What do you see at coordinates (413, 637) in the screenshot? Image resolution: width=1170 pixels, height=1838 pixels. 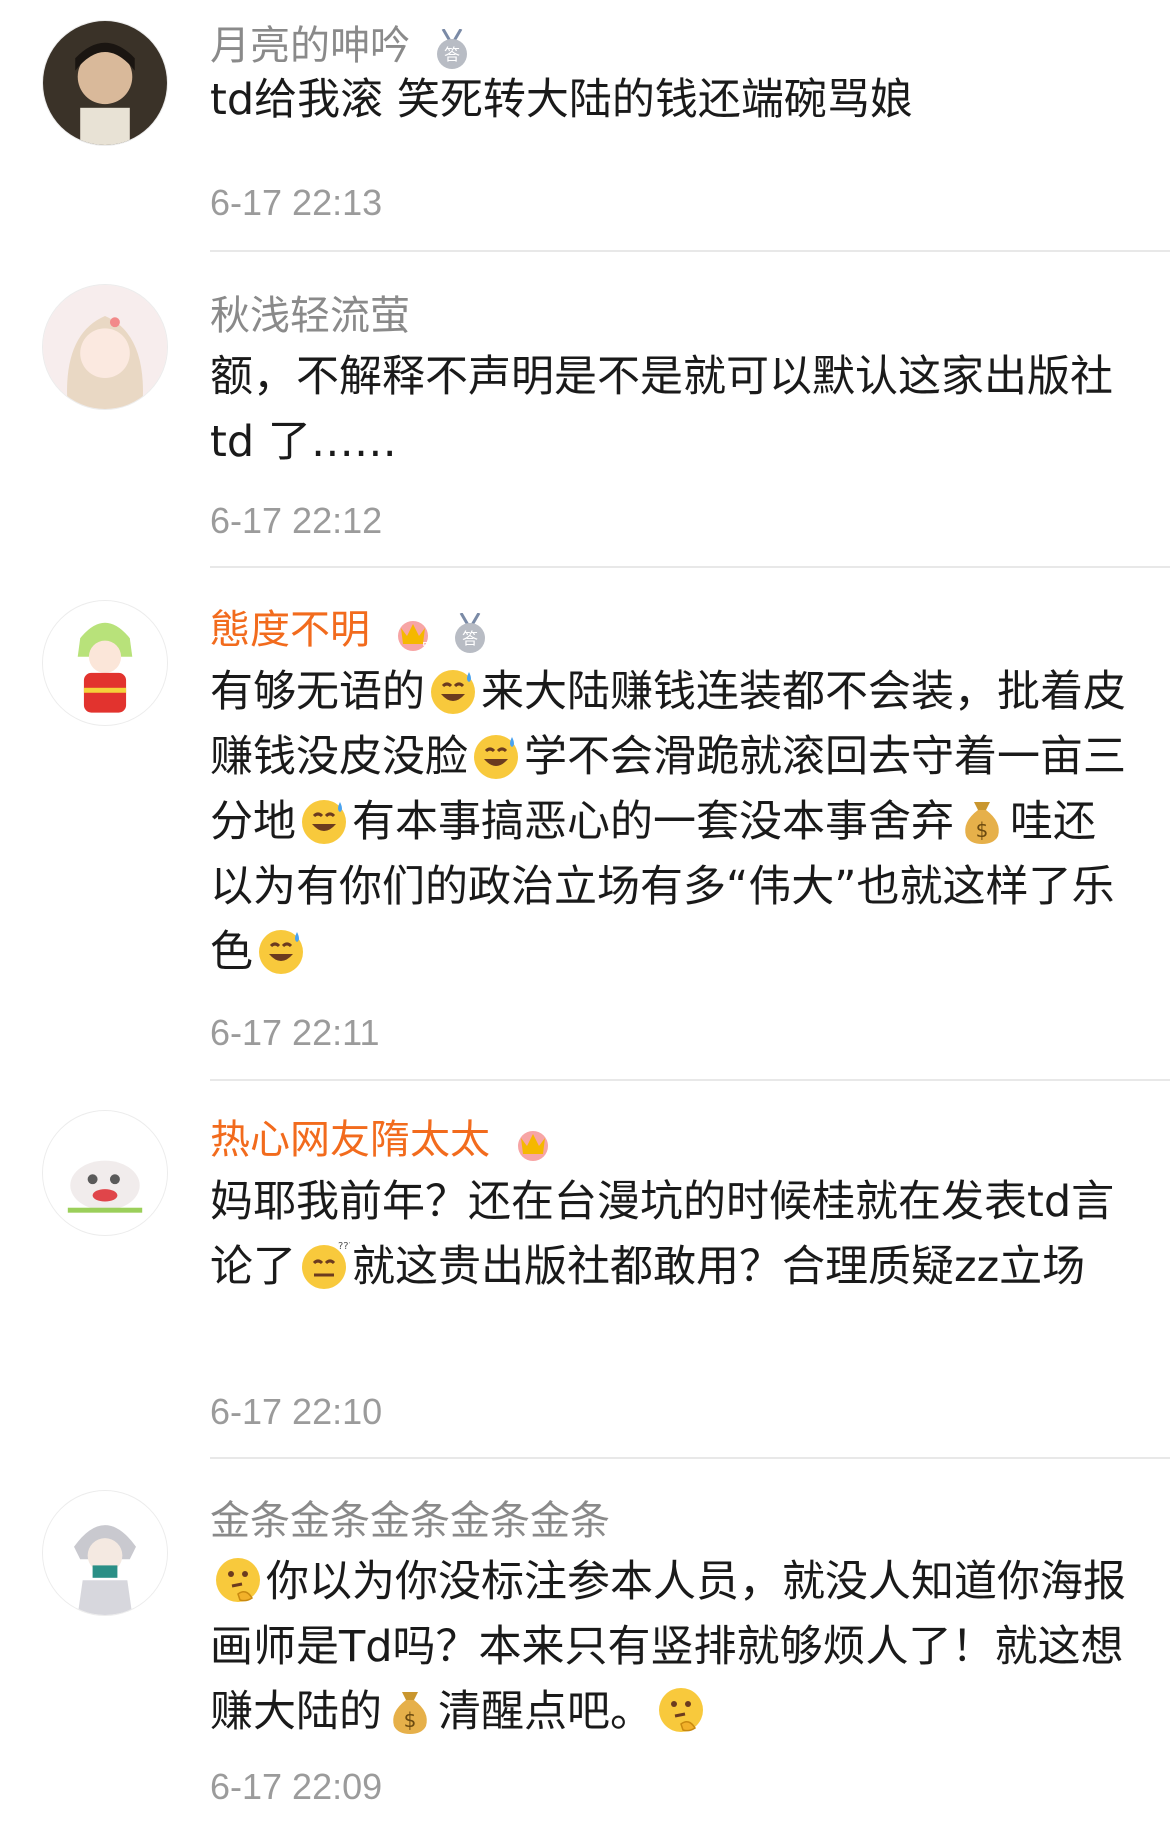 I see `crown-badge-icon: 5` at bounding box center [413, 637].